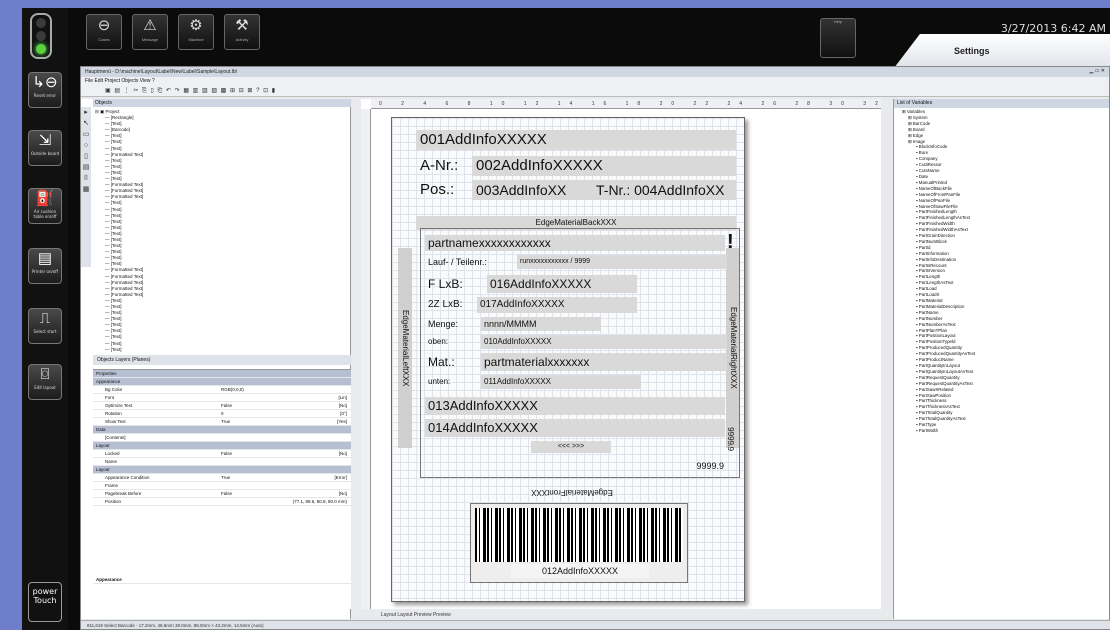 The height and width of the screenshot is (630, 1110). What do you see at coordinates (45, 258) in the screenshot?
I see `printer-icon: ▤` at bounding box center [45, 258].